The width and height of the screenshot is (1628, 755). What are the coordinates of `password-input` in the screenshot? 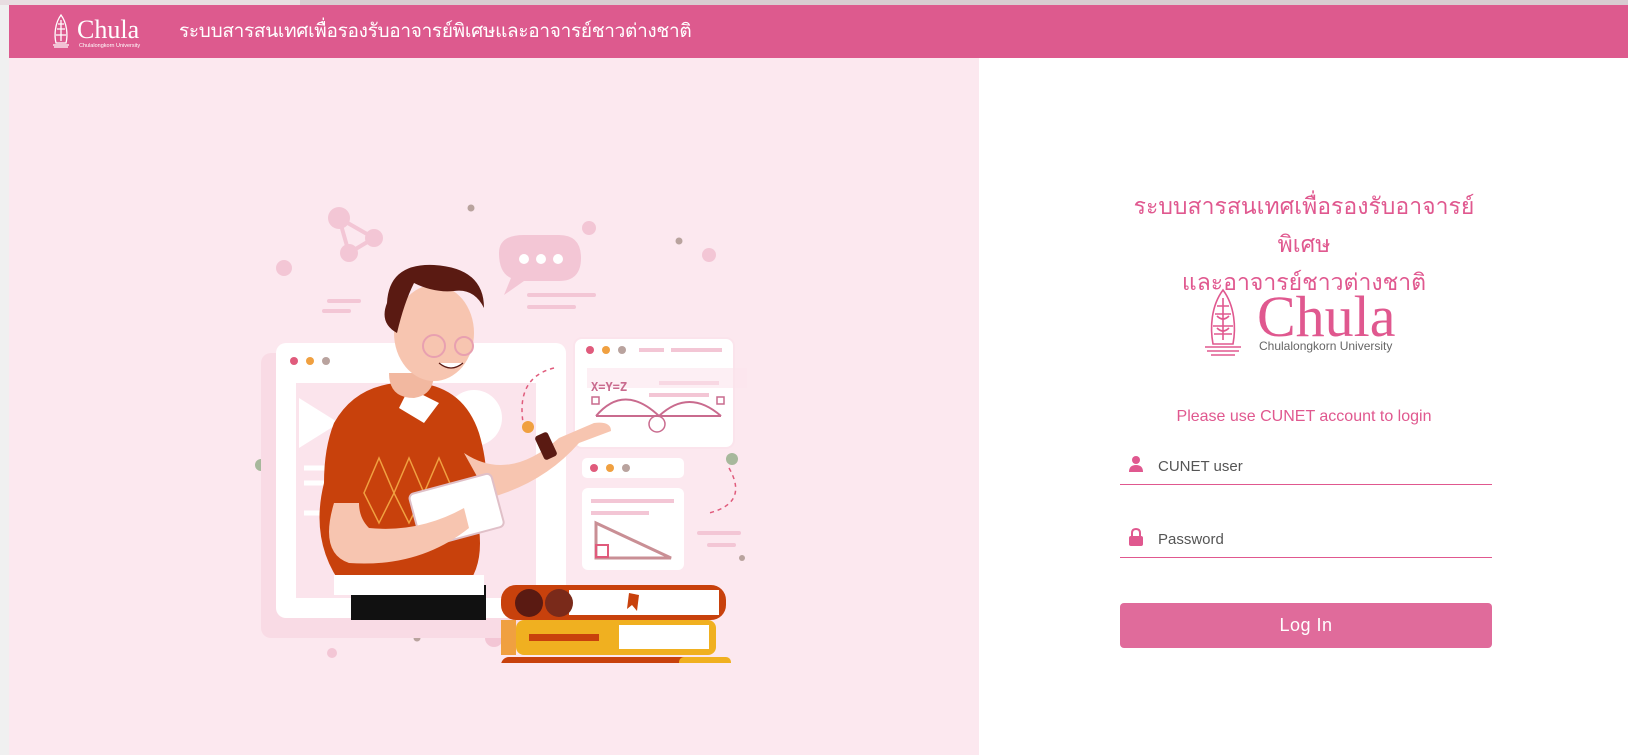 It's located at (1323, 539).